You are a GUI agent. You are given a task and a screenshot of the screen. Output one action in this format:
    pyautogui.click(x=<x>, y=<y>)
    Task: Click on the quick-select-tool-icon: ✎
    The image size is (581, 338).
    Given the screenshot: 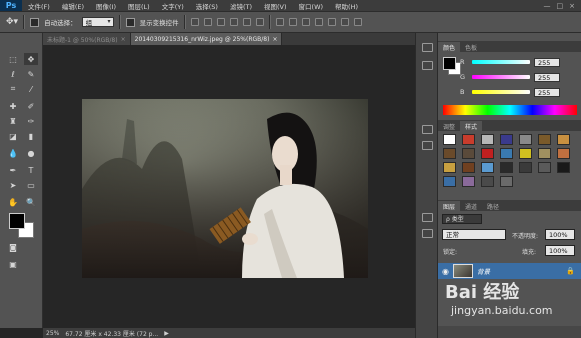 What is the action you would take?
    pyautogui.click(x=31, y=74)
    